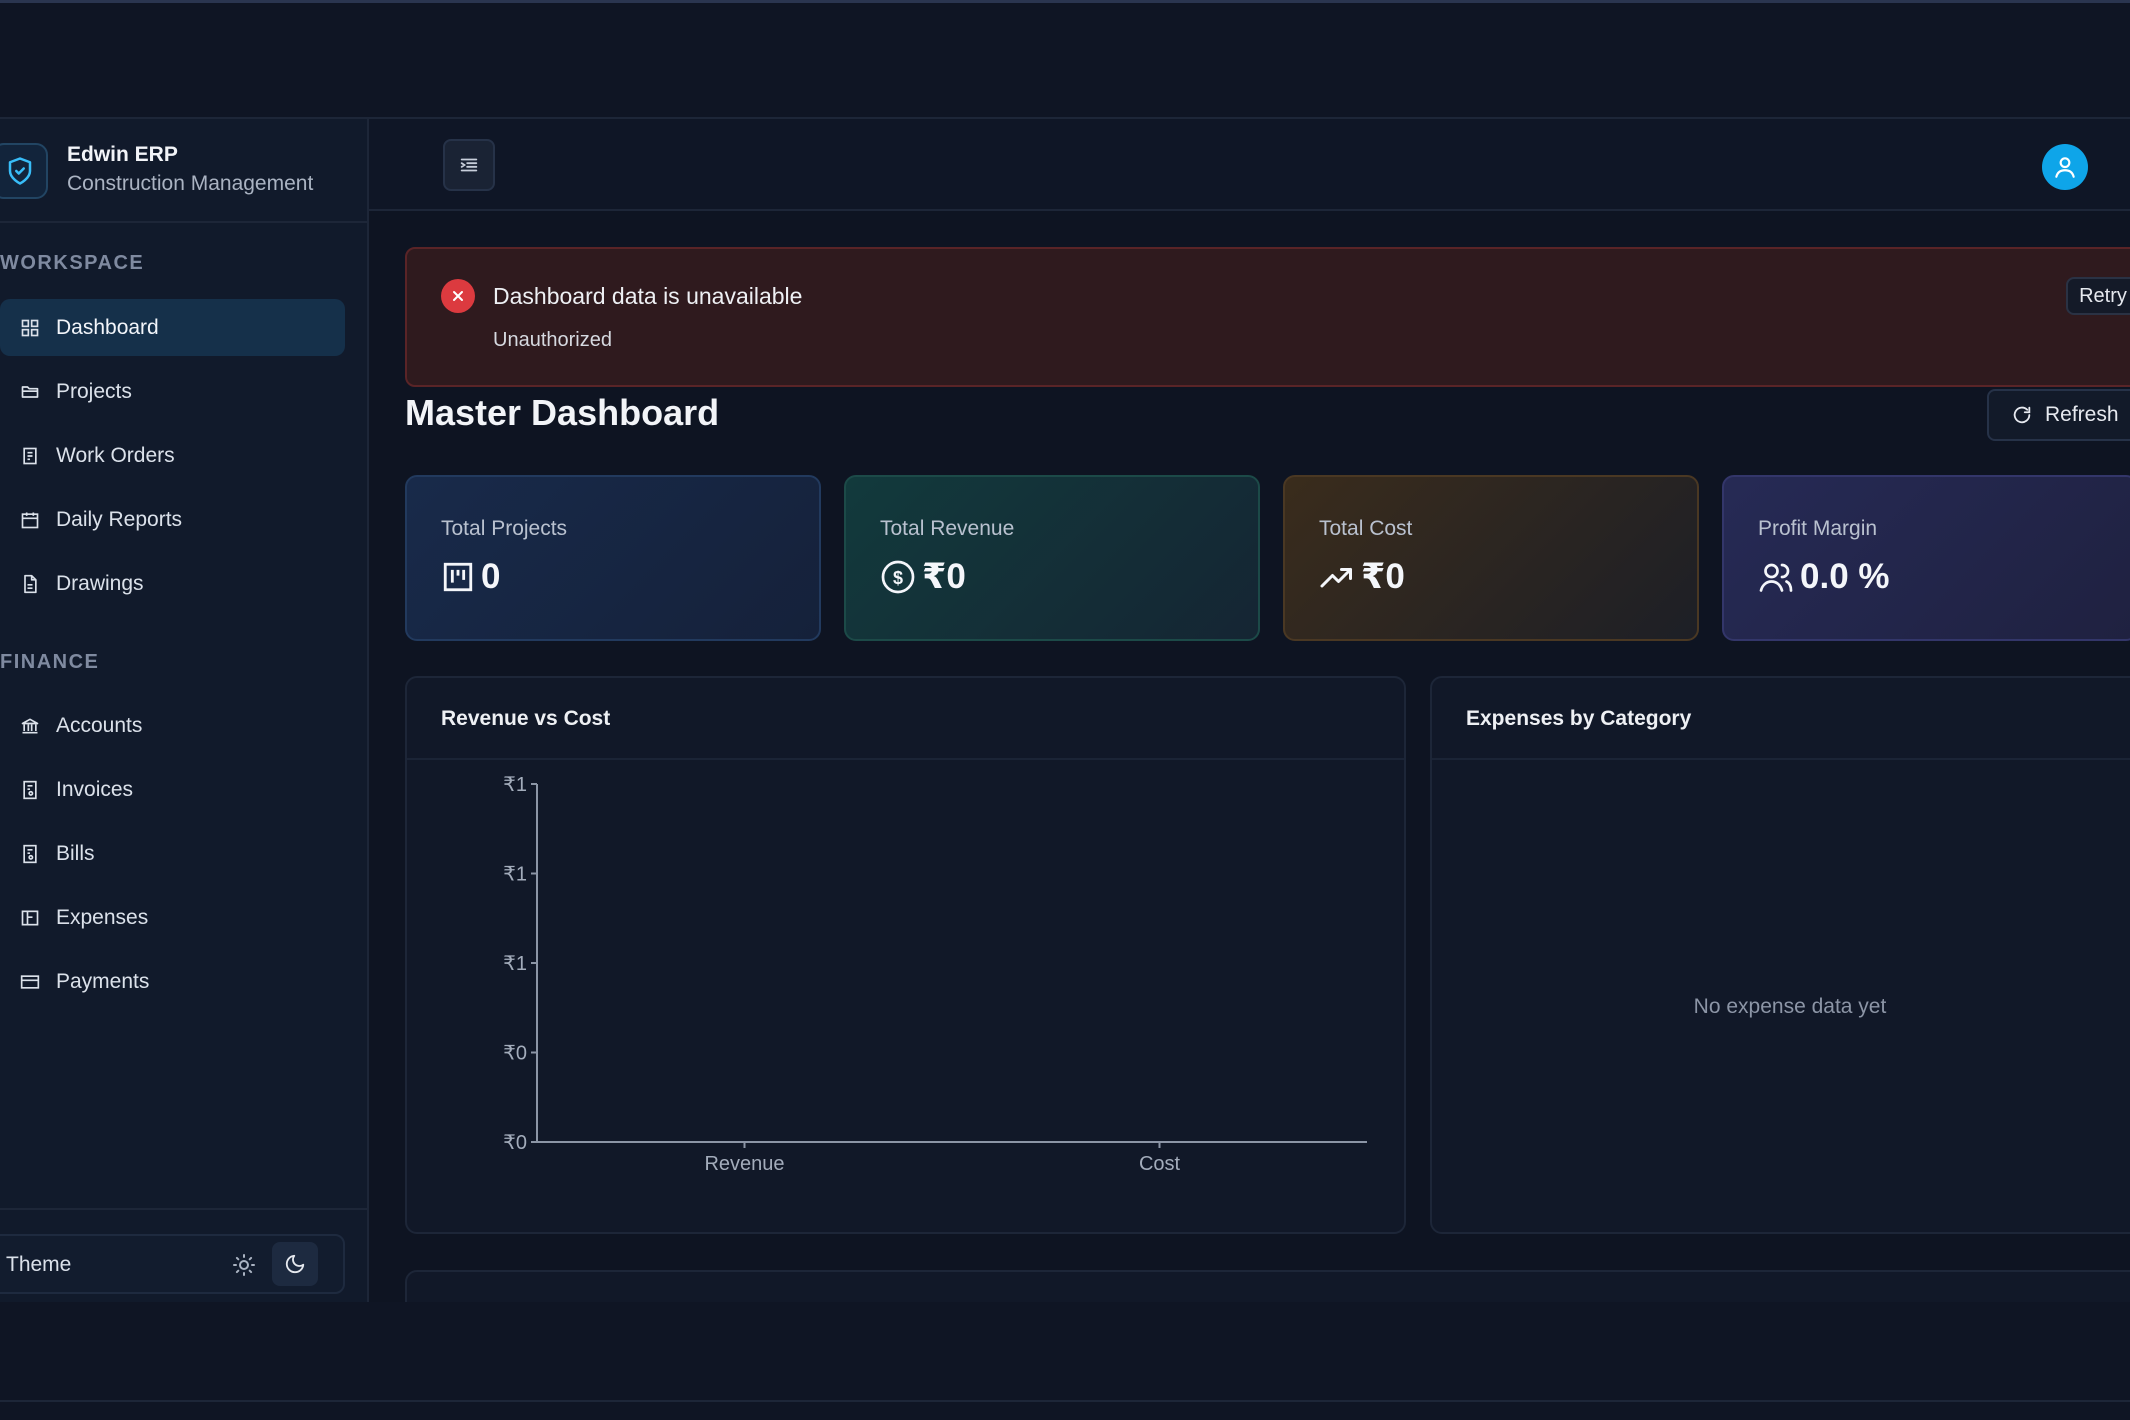 This screenshot has height=1420, width=2130. I want to click on sidebar-toggle-button, so click(469, 165).